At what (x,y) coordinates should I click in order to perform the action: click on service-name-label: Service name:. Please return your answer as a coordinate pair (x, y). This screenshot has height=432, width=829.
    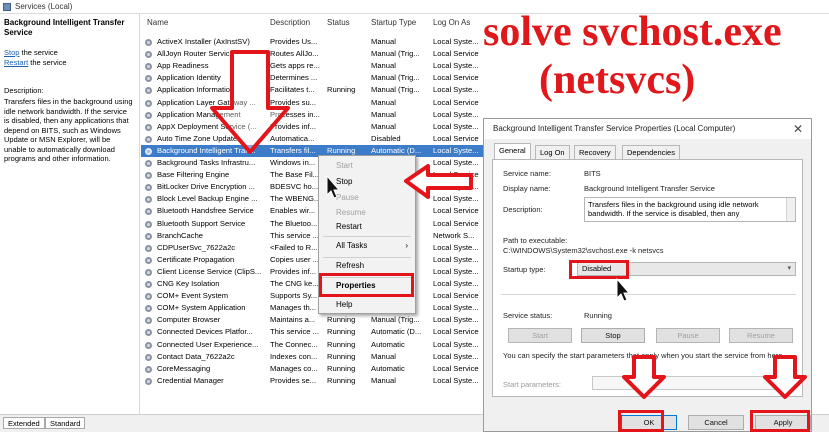
    Looking at the image, I should click on (527, 173).